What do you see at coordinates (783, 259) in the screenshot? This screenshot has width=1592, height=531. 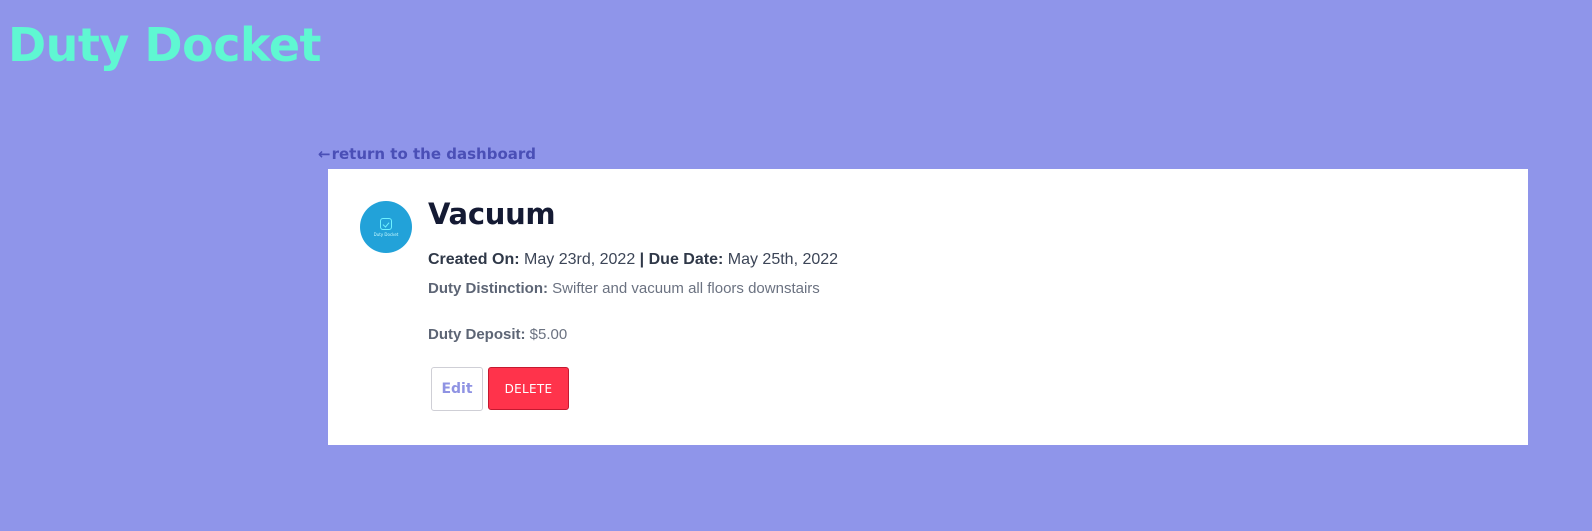 I see `due-value: May 25th, 2022` at bounding box center [783, 259].